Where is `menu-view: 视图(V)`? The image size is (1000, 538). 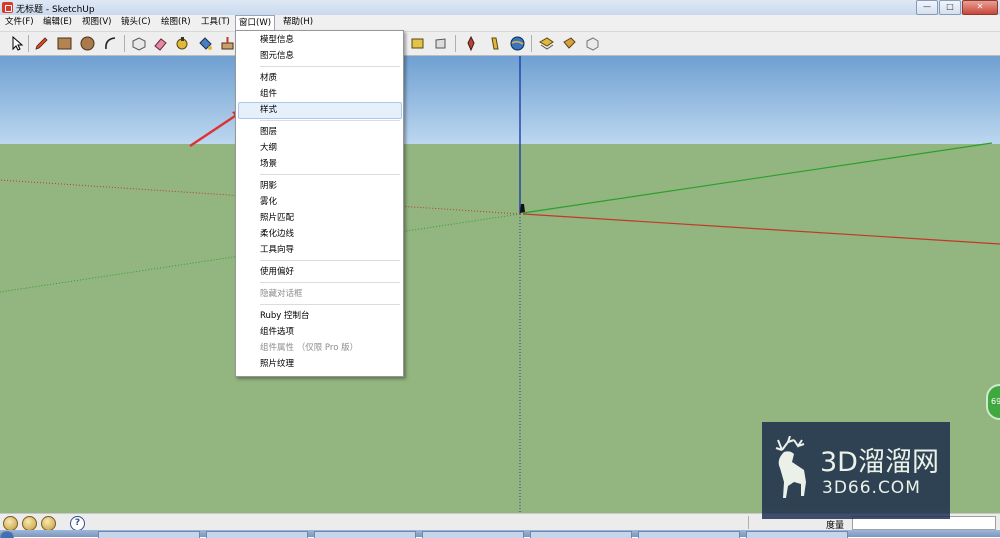 menu-view: 视图(V) is located at coordinates (96, 22).